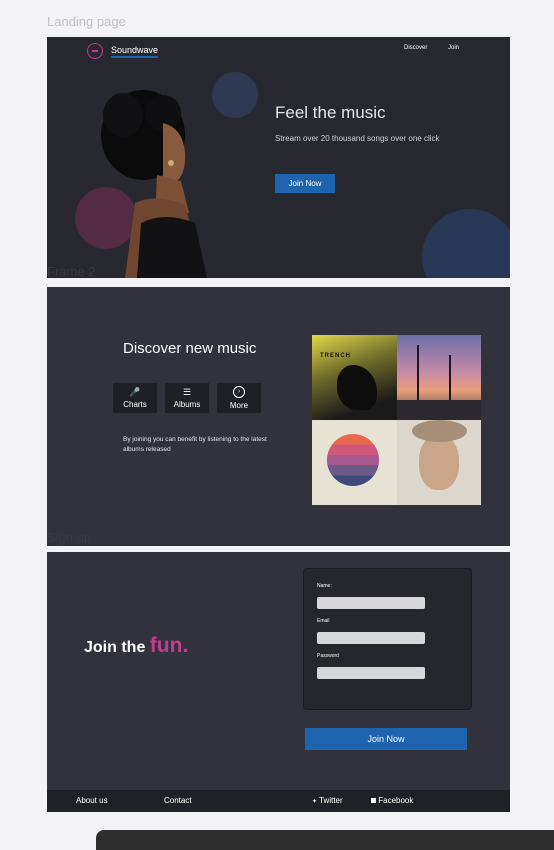 The image size is (554, 850). Describe the element at coordinates (354, 377) in the screenshot. I see `album-cover-trench: TRENCH` at that location.